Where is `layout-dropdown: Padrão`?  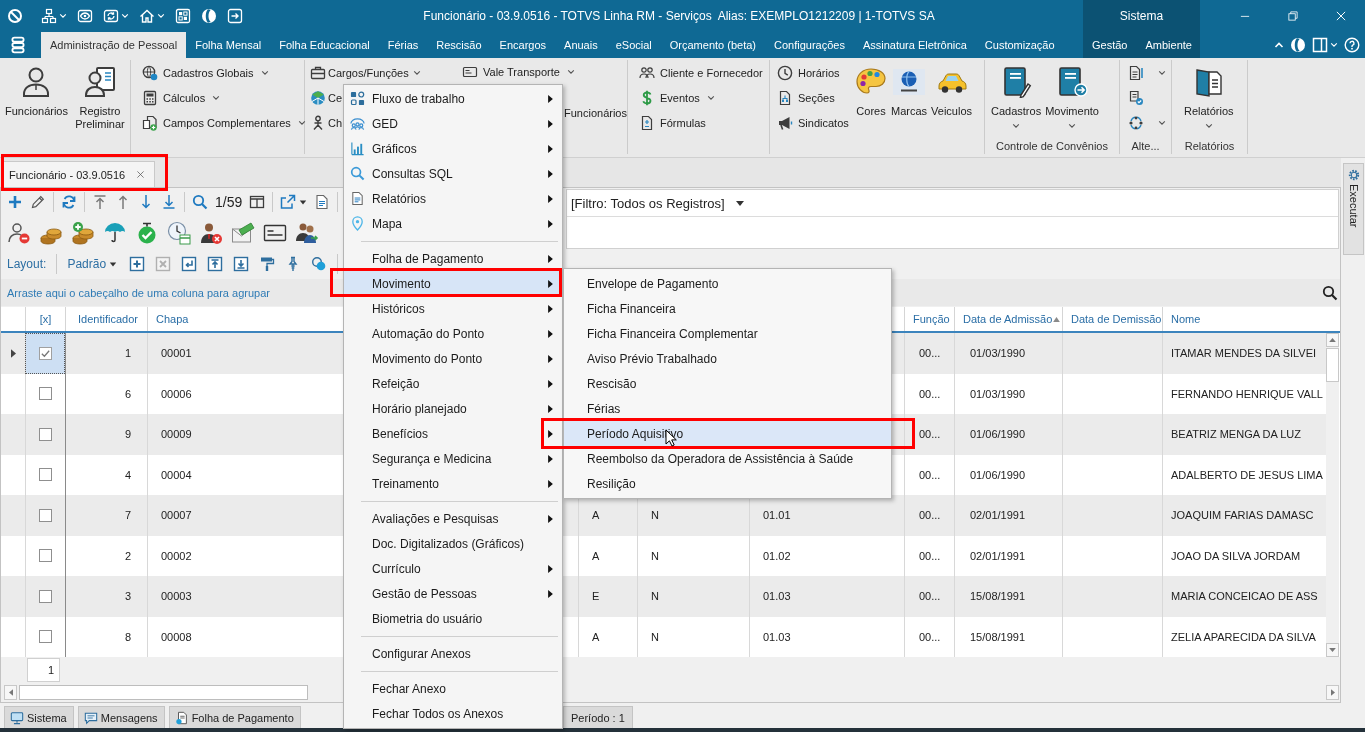
layout-dropdown: Padrão is located at coordinates (92, 263).